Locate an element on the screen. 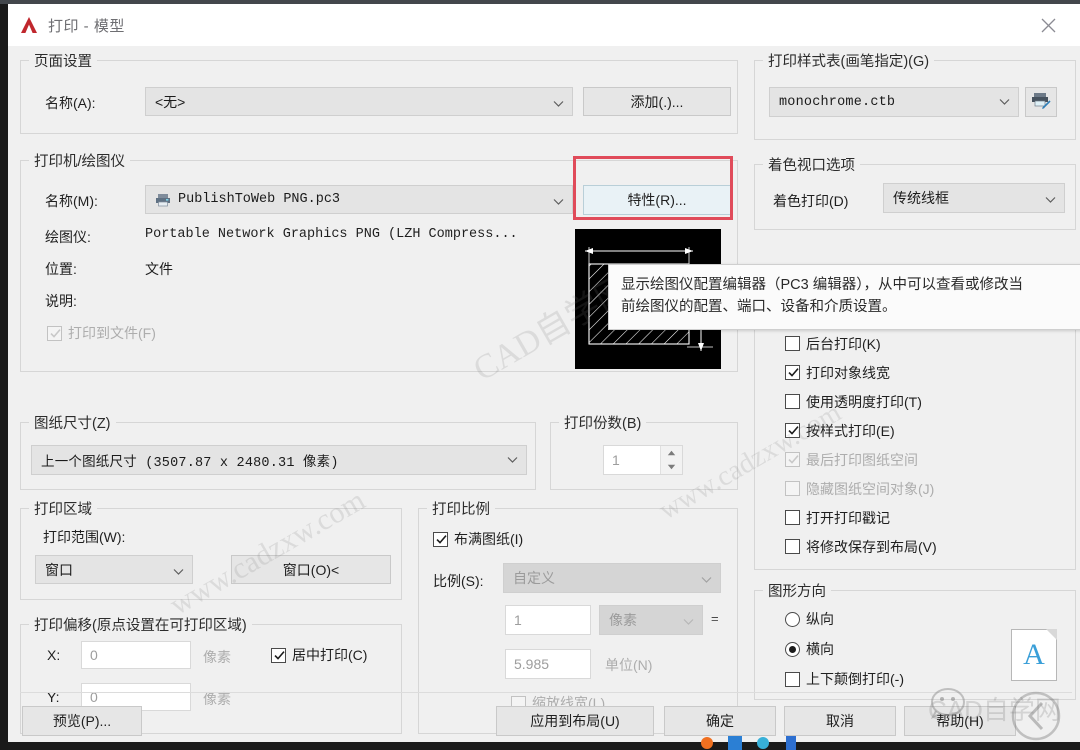 This screenshot has height=750, width=1080. footer-separator is located at coordinates (546, 692).